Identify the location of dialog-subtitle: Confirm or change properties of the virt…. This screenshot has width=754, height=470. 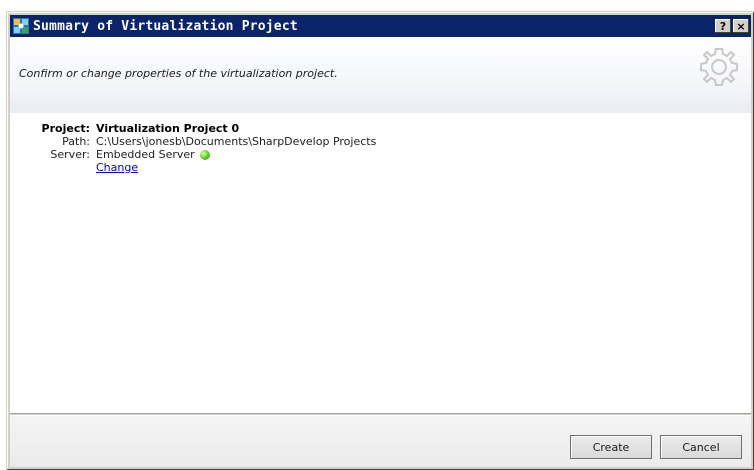
(178, 73).